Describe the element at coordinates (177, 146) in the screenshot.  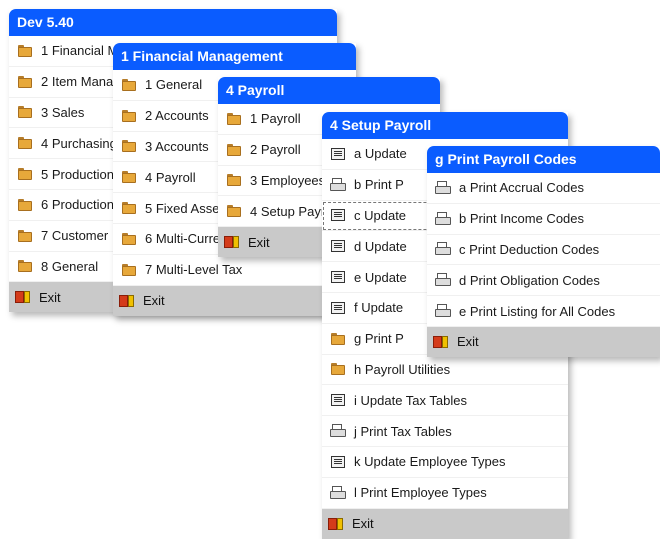
I see `menu-item-label: 3 Accounts` at that location.